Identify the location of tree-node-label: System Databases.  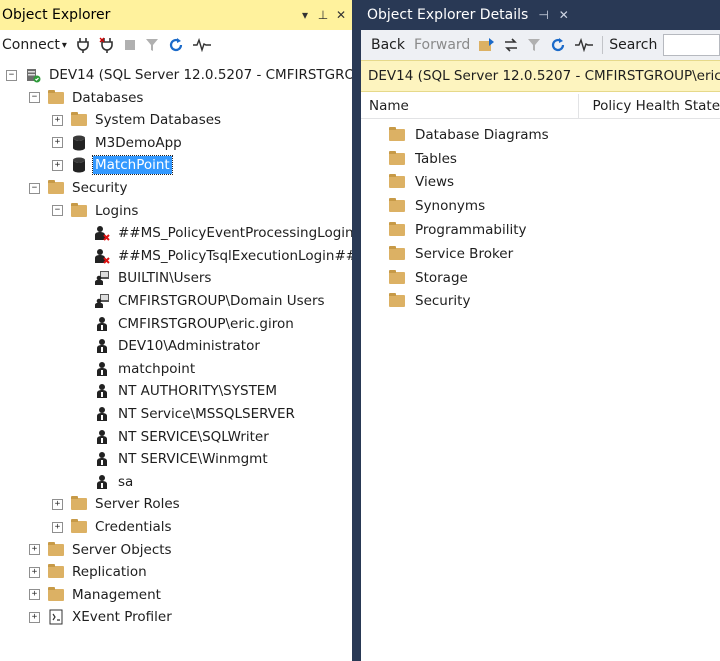
(158, 120).